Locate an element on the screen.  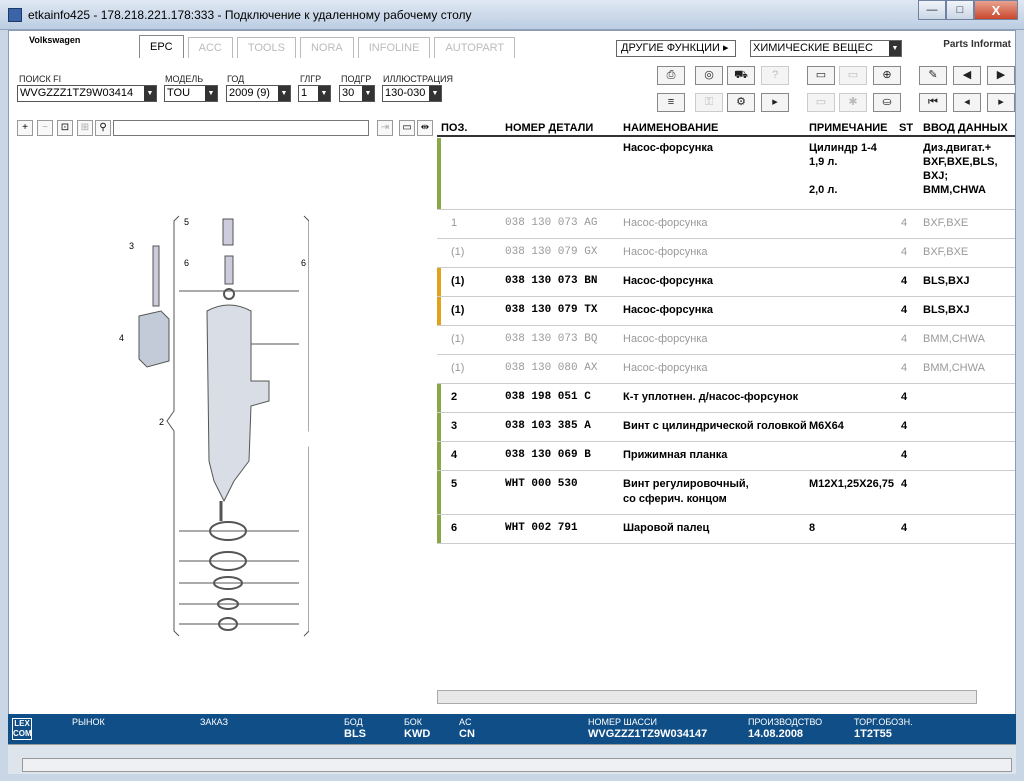
horizontal-scrollbar is located at coordinates (517, 765).